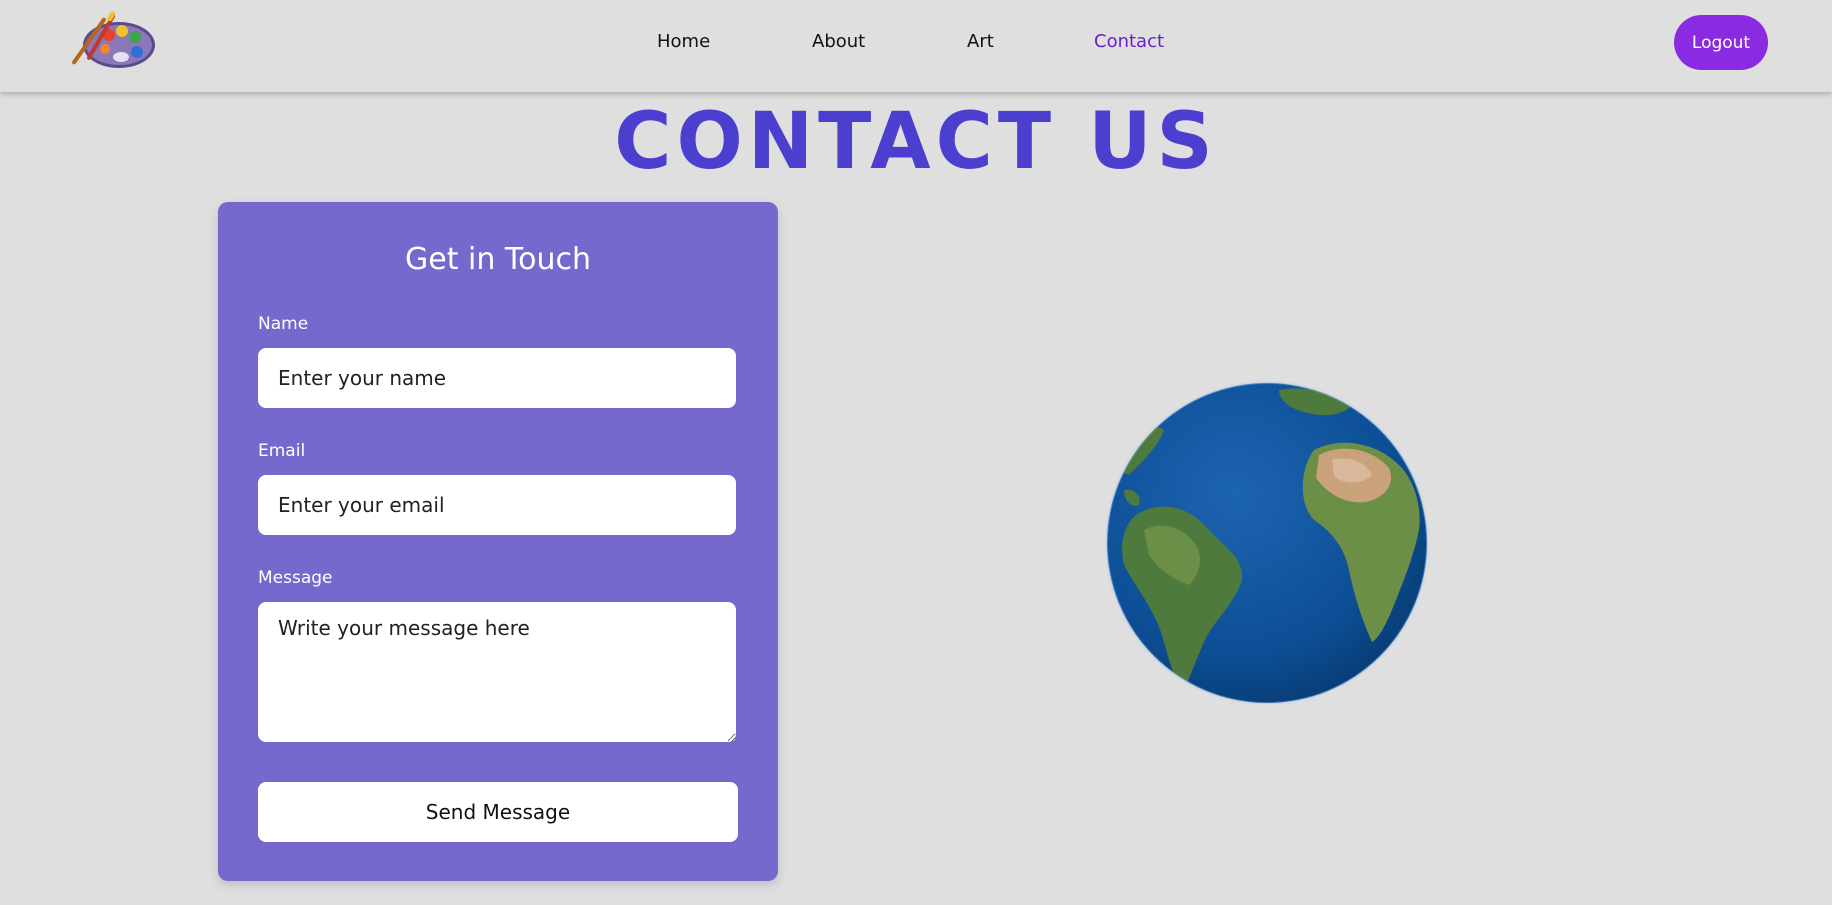 The width and height of the screenshot is (1832, 905). What do you see at coordinates (980, 42) in the screenshot?
I see `nav-link-art: Art` at bounding box center [980, 42].